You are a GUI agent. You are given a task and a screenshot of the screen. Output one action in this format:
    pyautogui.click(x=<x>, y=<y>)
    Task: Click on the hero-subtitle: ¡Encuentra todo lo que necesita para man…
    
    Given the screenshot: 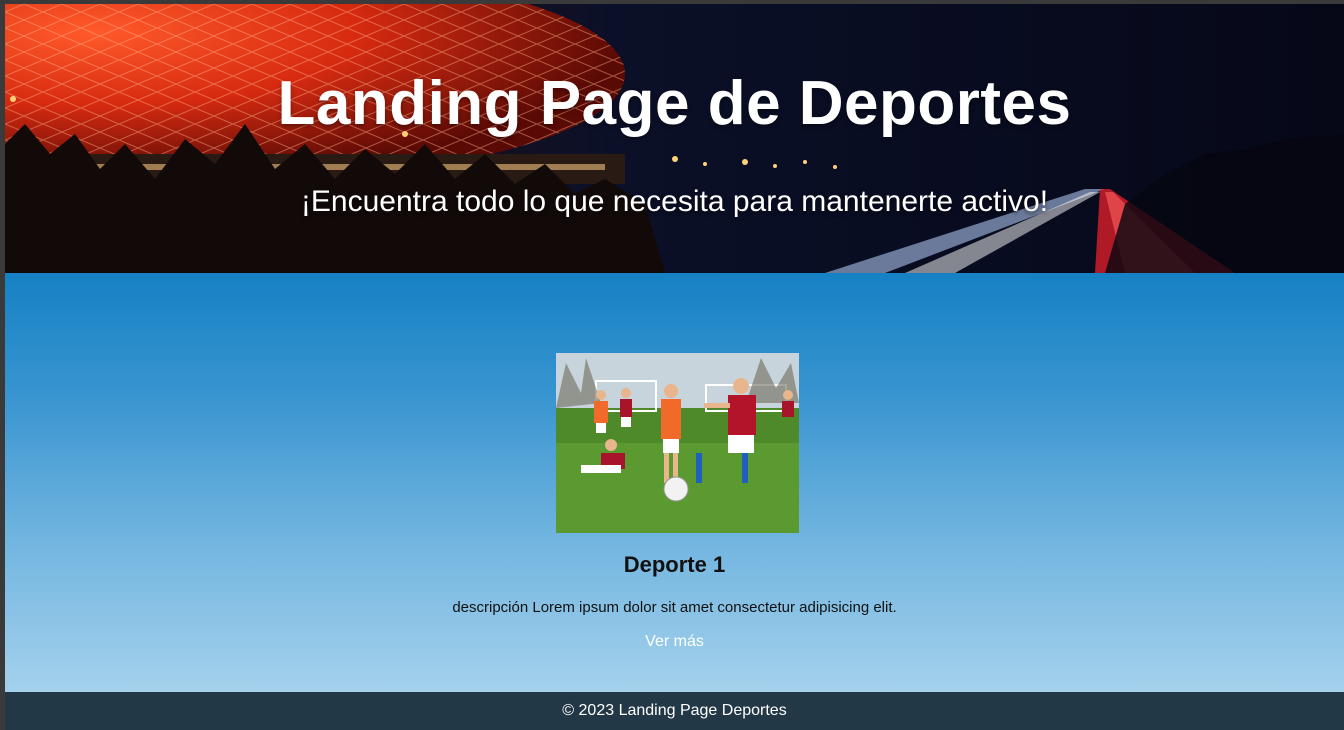 What is the action you would take?
    pyautogui.click(x=674, y=201)
    